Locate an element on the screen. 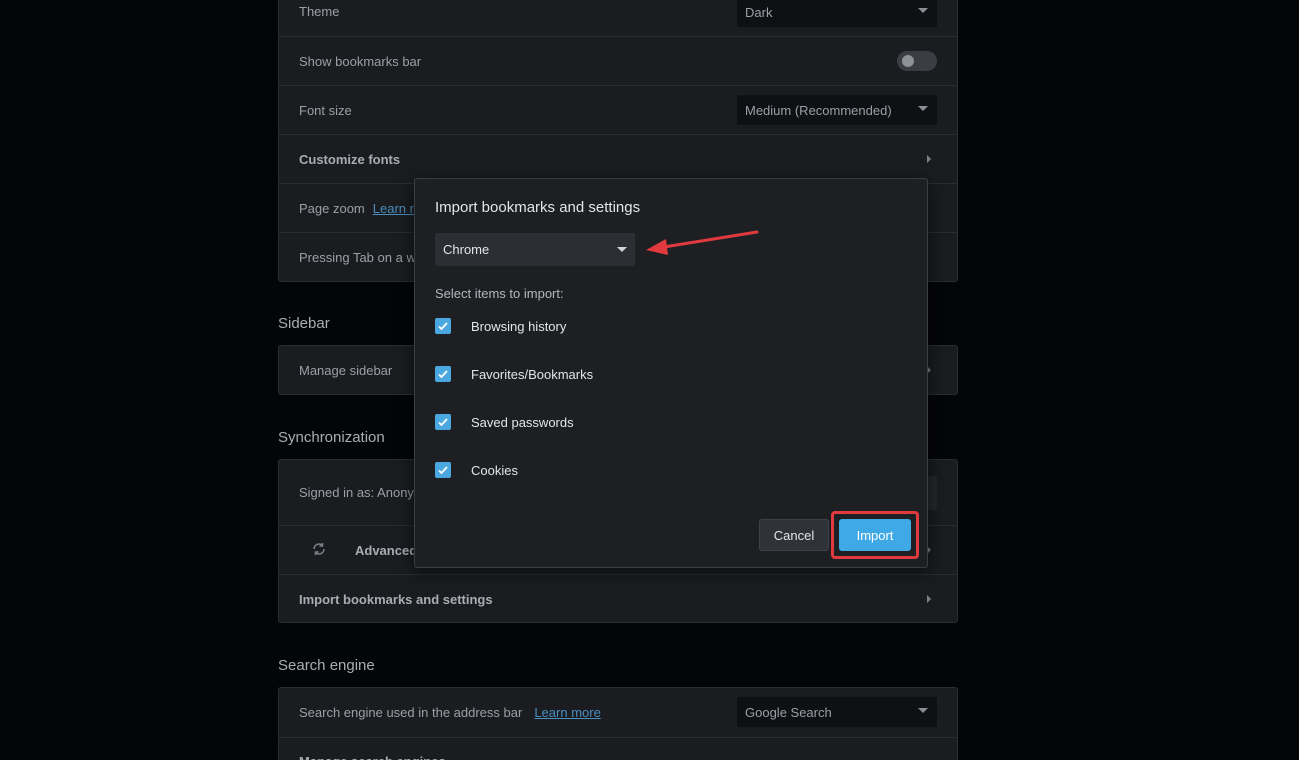  cookies-checkbox is located at coordinates (443, 470).